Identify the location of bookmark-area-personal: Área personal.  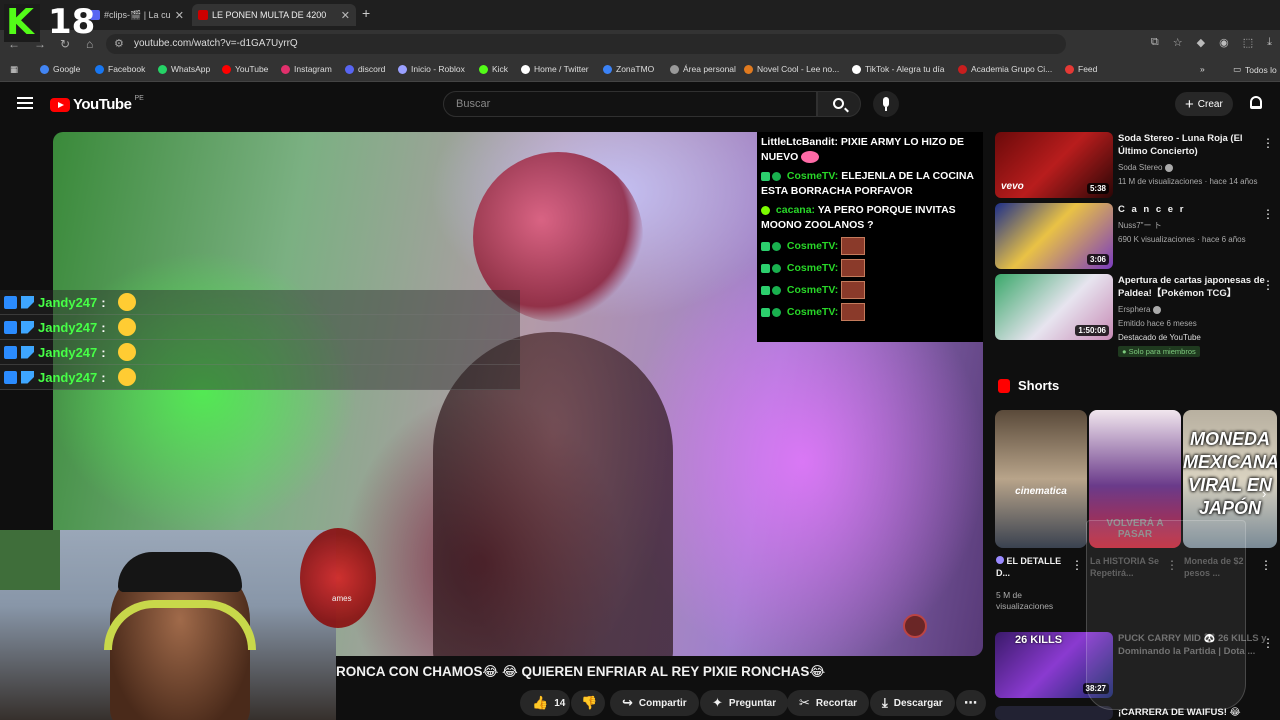
(703, 69).